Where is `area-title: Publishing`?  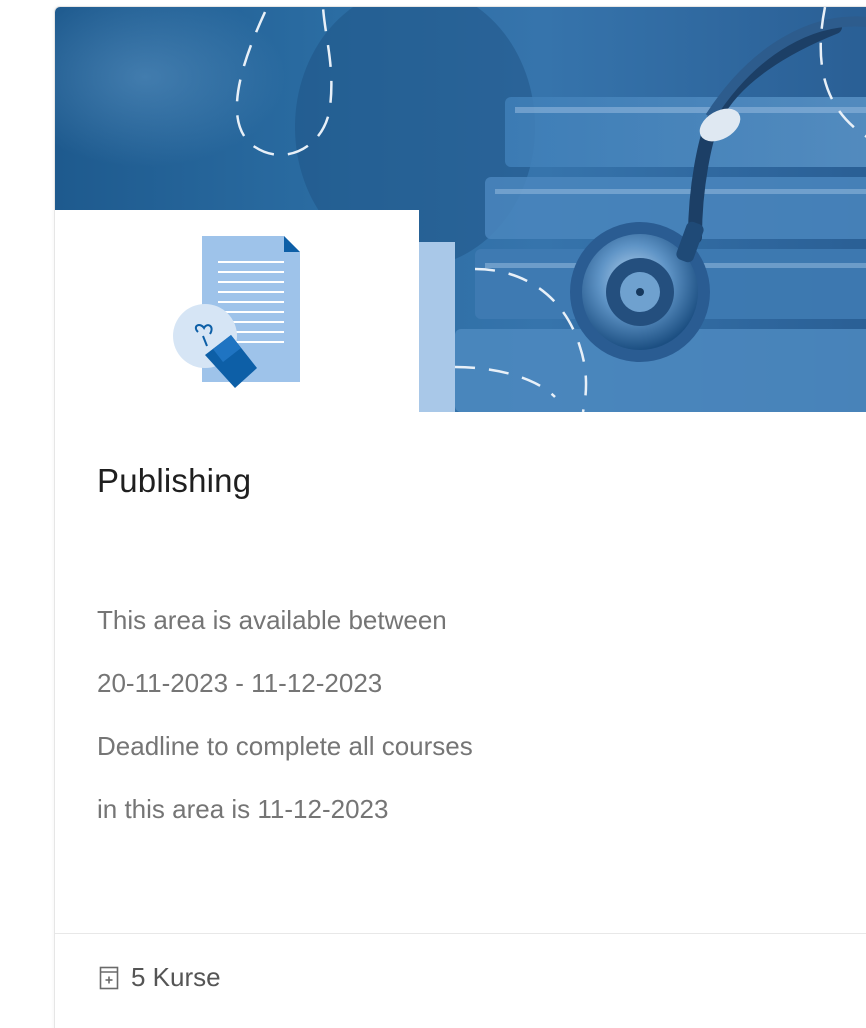
area-title: Publishing is located at coordinates (174, 480).